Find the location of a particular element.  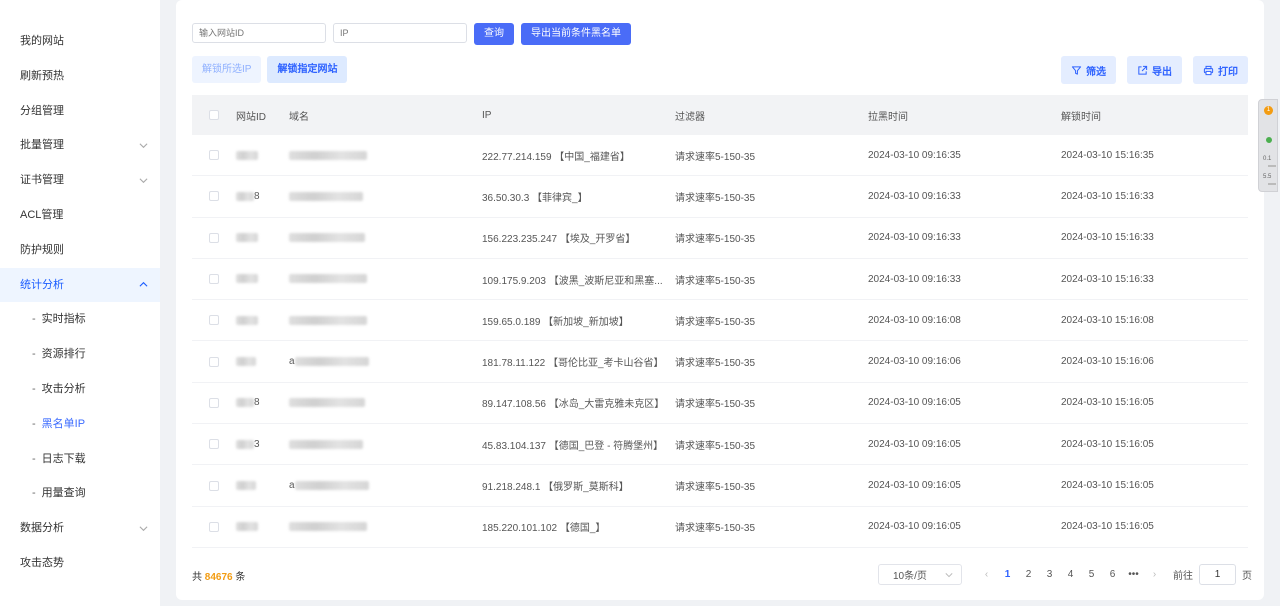

unlock-selected-ip-button: 解锁所选IP is located at coordinates (227, 69).